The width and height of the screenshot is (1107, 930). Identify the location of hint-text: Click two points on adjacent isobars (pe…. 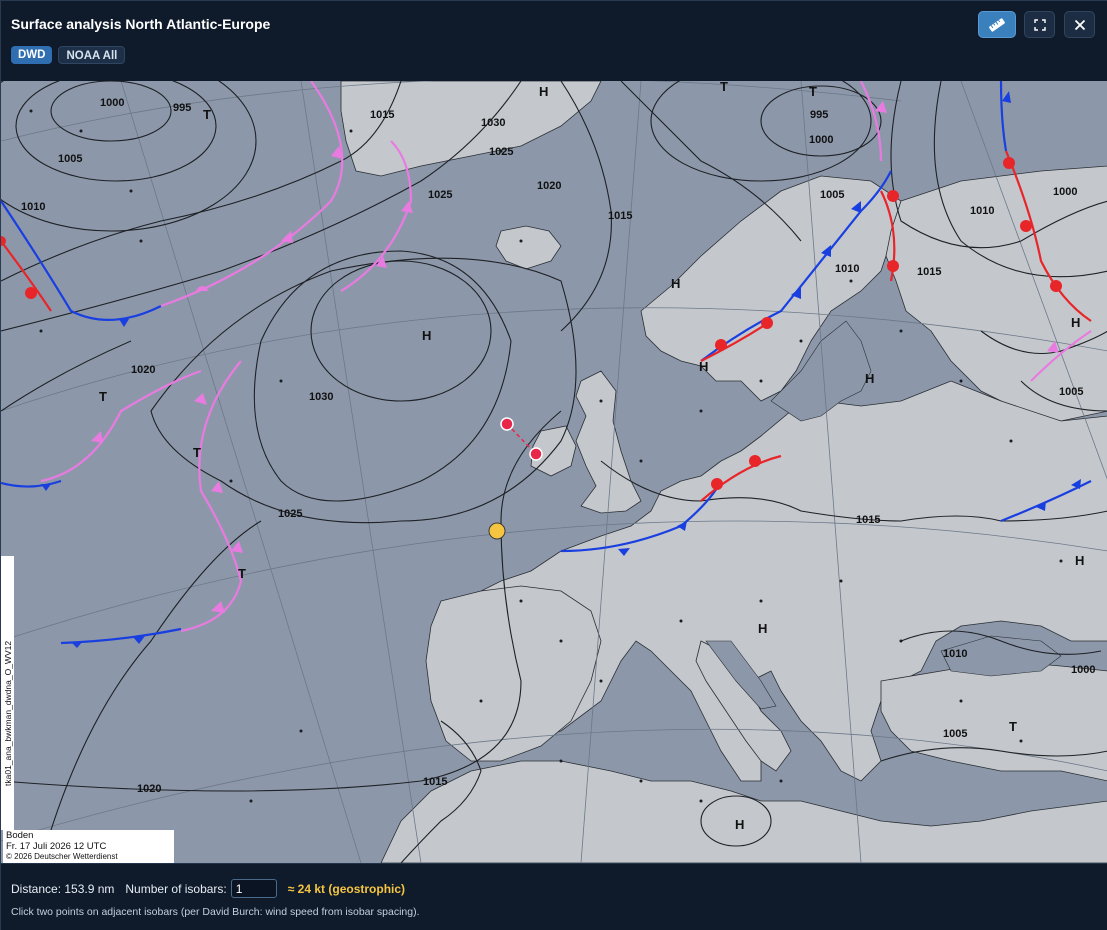
(215, 912).